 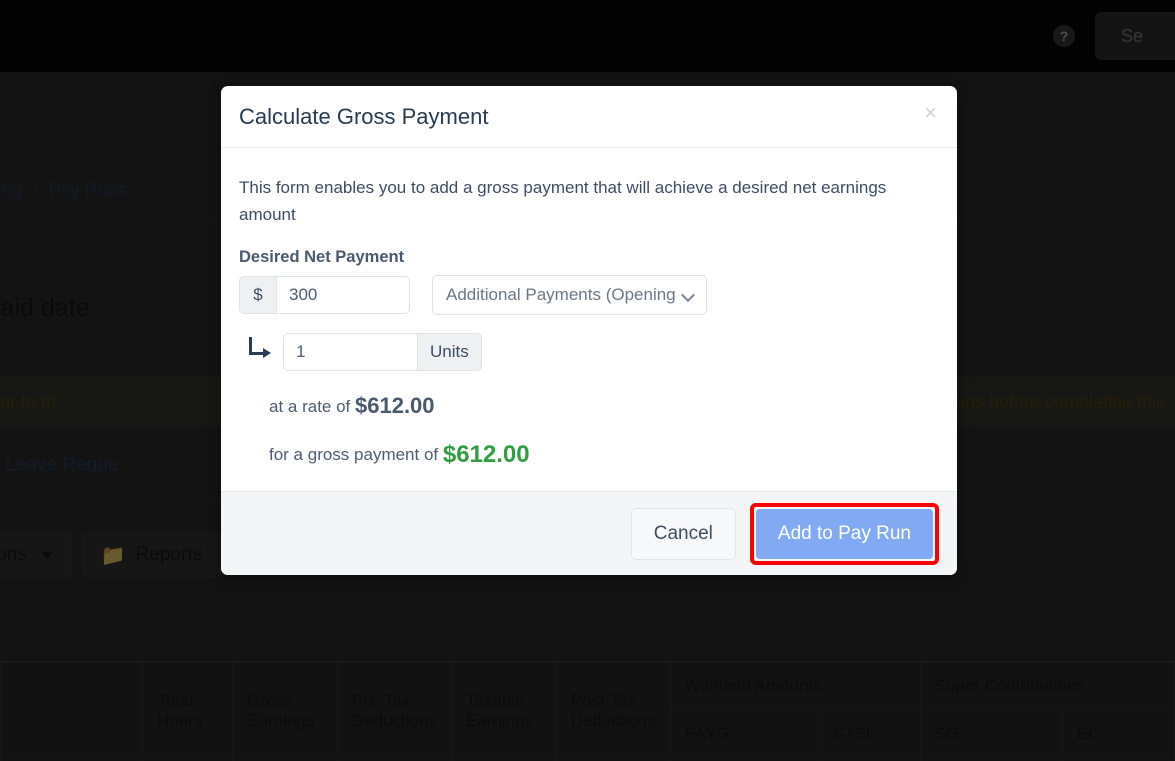 What do you see at coordinates (589, 533) in the screenshot?
I see `modal-footer: Cancel Add to Pay Run` at bounding box center [589, 533].